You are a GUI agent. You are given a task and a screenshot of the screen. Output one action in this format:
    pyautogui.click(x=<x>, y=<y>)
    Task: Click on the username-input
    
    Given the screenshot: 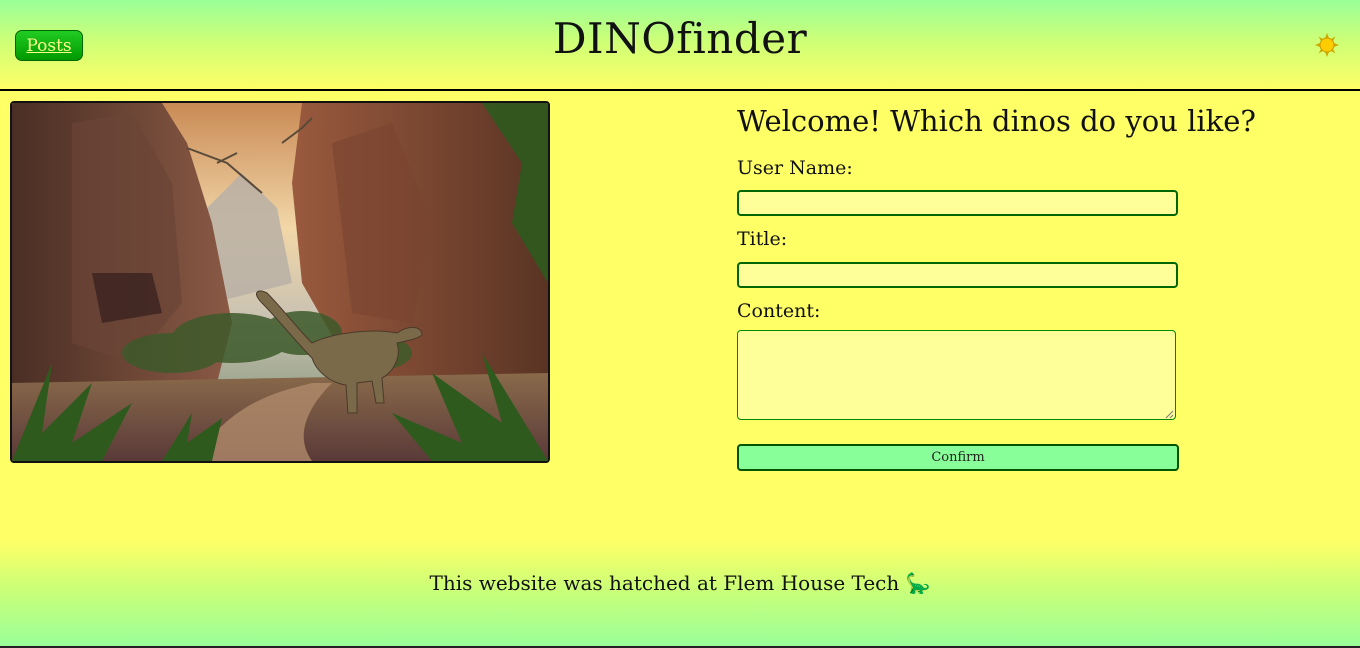 What is the action you would take?
    pyautogui.click(x=957, y=203)
    